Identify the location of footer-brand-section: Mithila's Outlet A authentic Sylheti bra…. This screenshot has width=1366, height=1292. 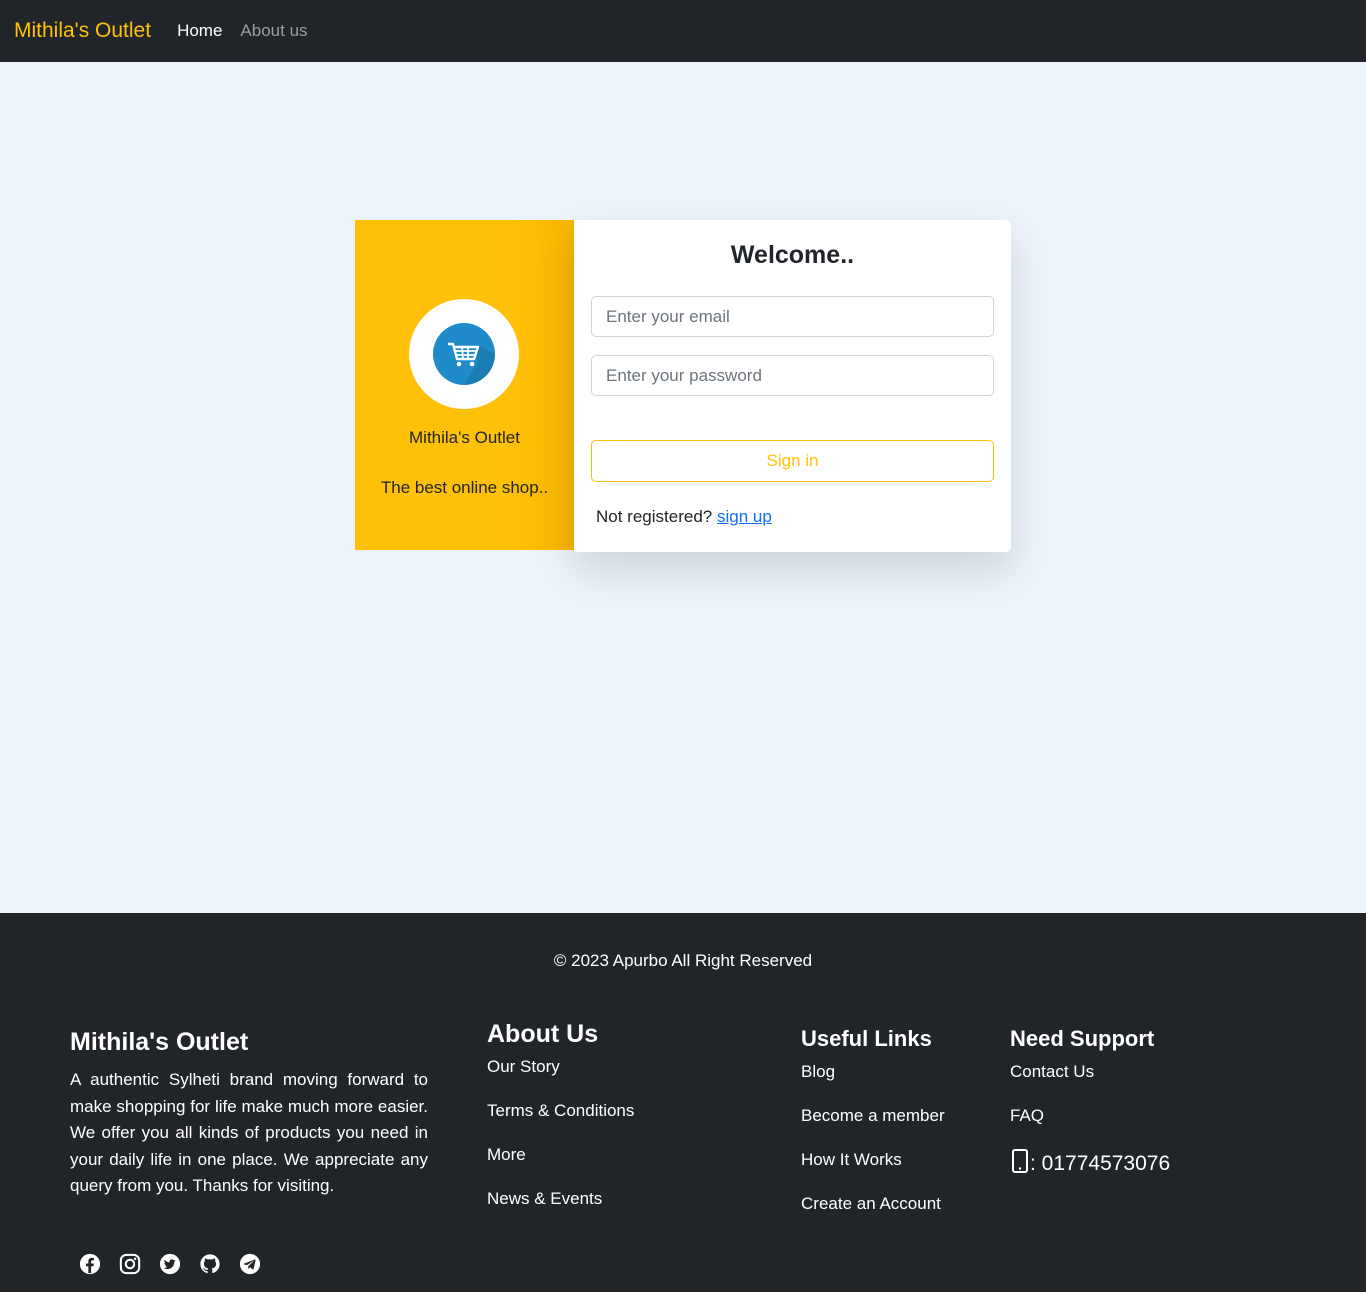
(249, 1114).